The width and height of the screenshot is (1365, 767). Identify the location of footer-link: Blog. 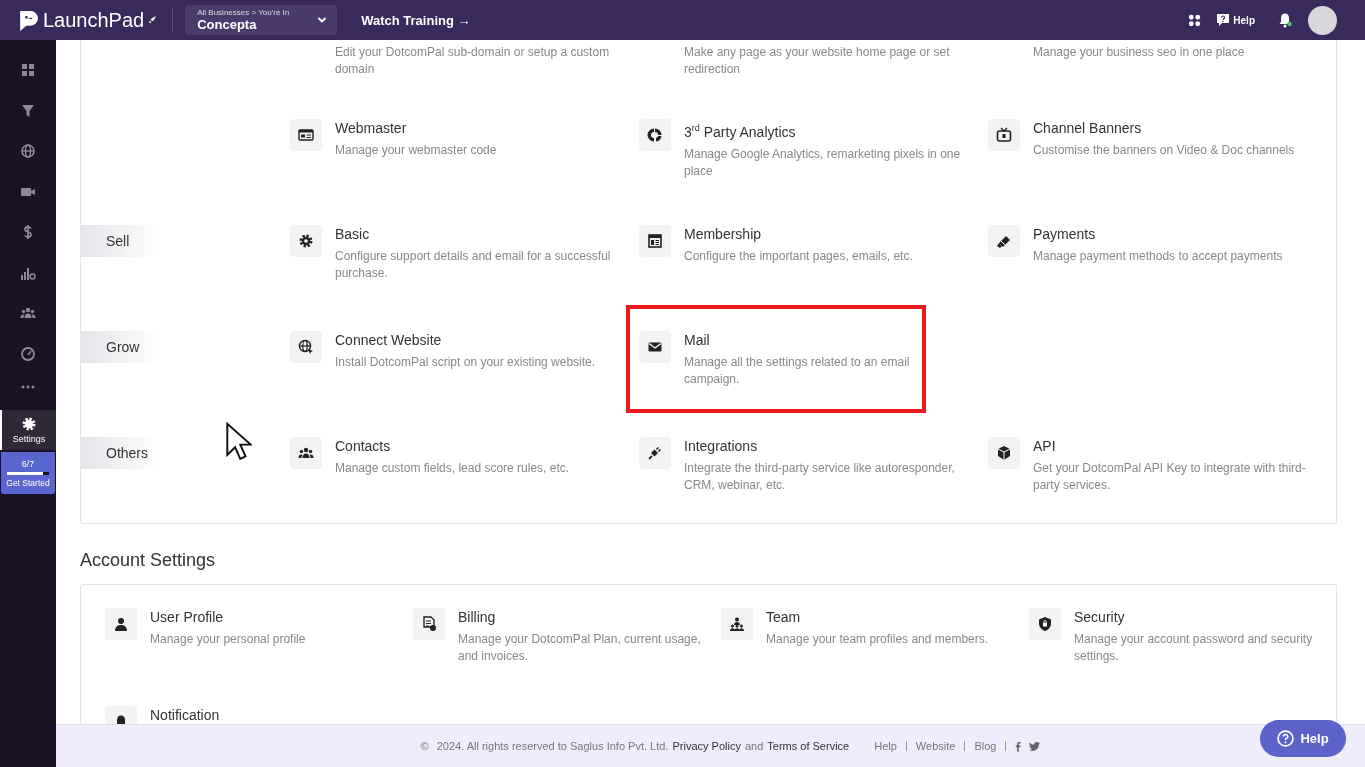
(986, 746).